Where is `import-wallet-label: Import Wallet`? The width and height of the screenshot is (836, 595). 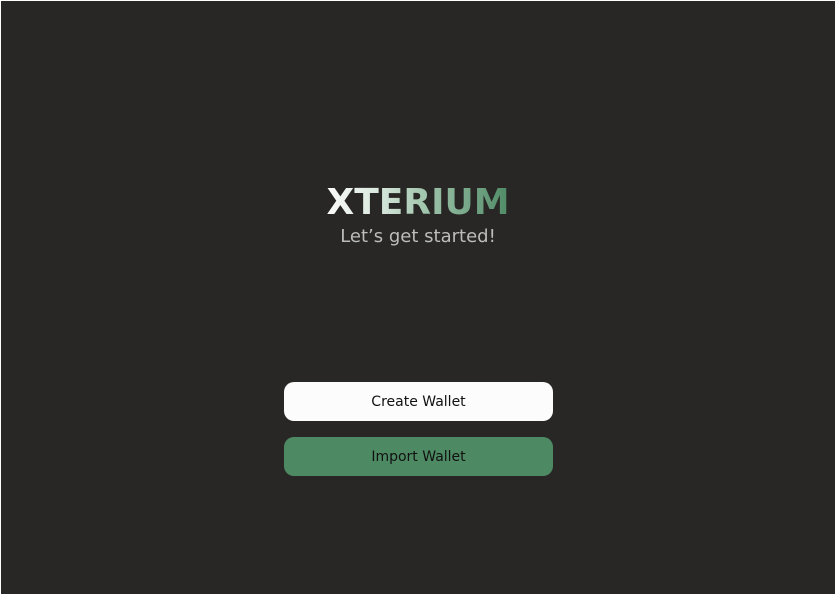 import-wallet-label: Import Wallet is located at coordinates (418, 456).